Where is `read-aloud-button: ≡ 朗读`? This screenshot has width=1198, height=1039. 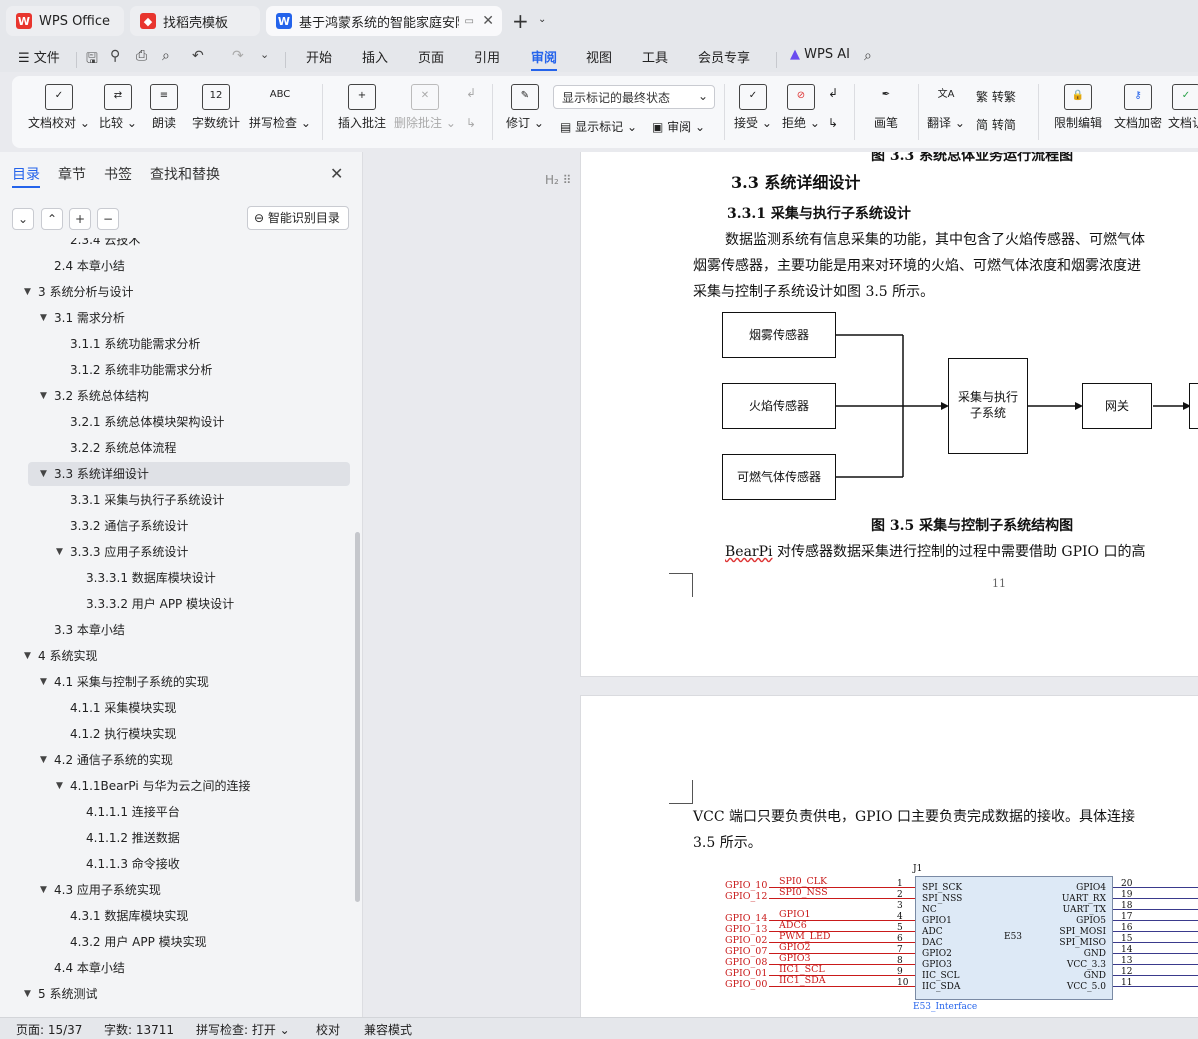
read-aloud-button: ≡ 朗读 is located at coordinates (164, 107).